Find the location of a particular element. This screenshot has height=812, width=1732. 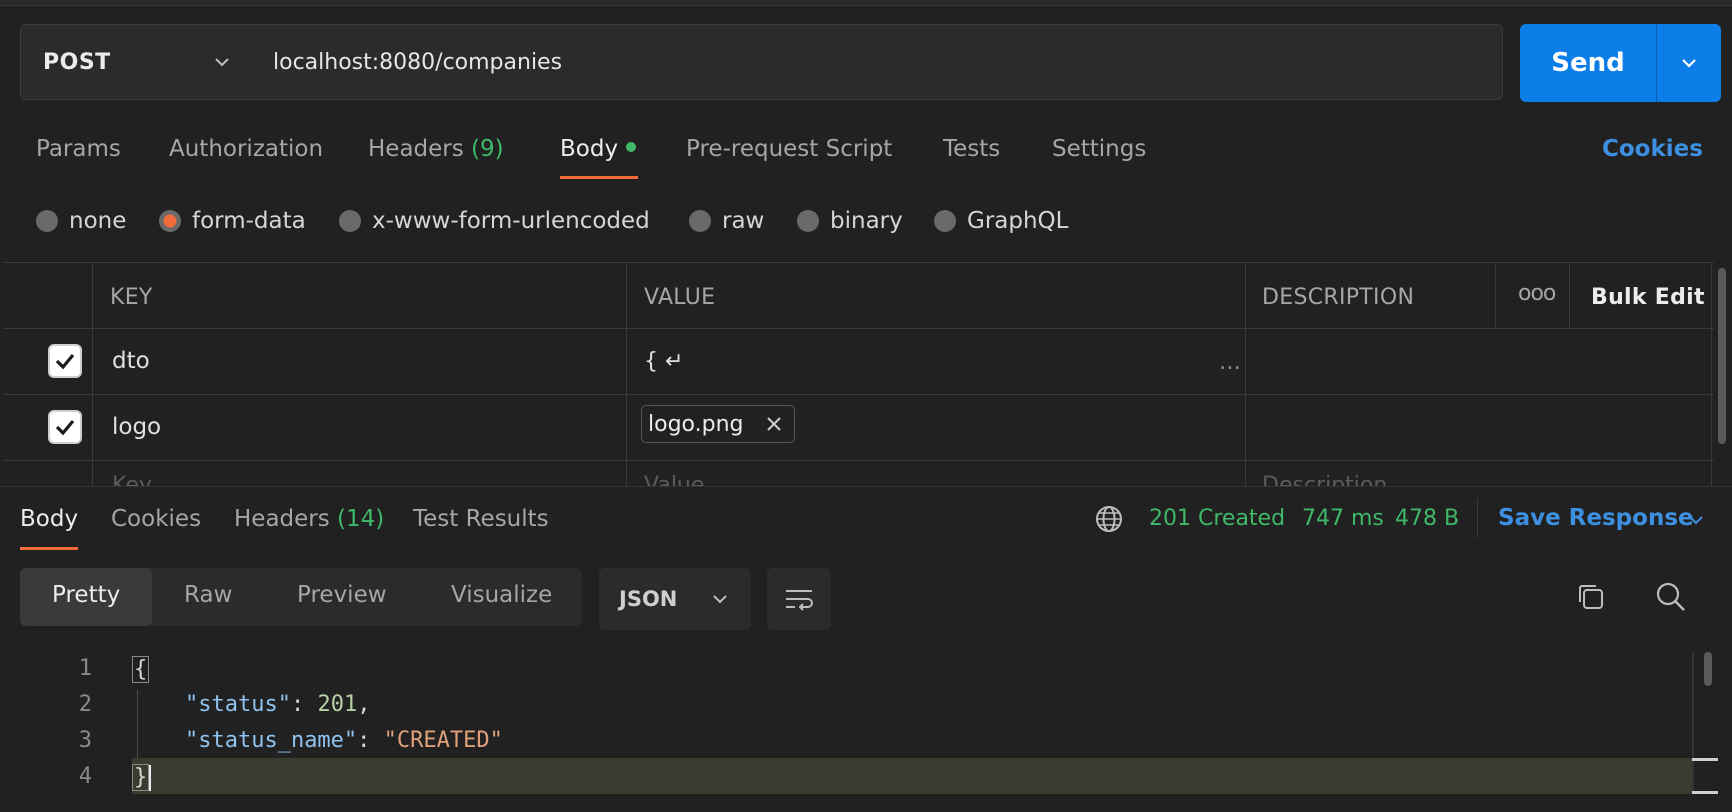

code-line: "status_name": "CREATED" is located at coordinates (317, 740).